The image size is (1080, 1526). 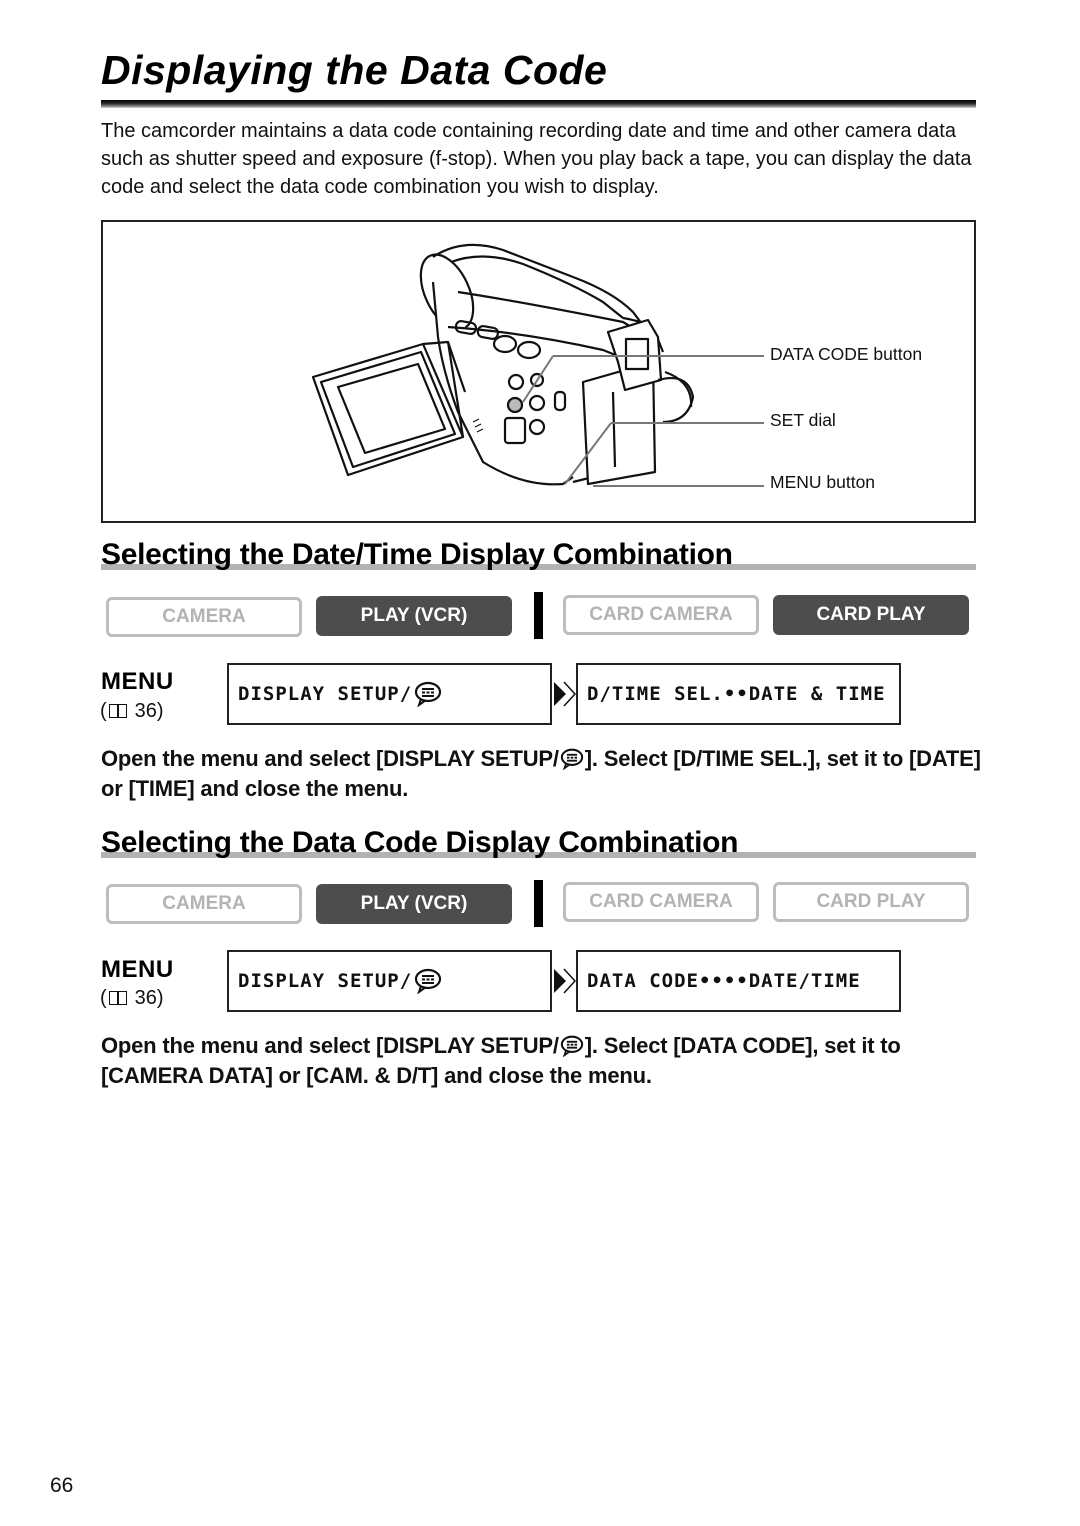 What do you see at coordinates (538, 104) in the screenshot?
I see `title-rule` at bounding box center [538, 104].